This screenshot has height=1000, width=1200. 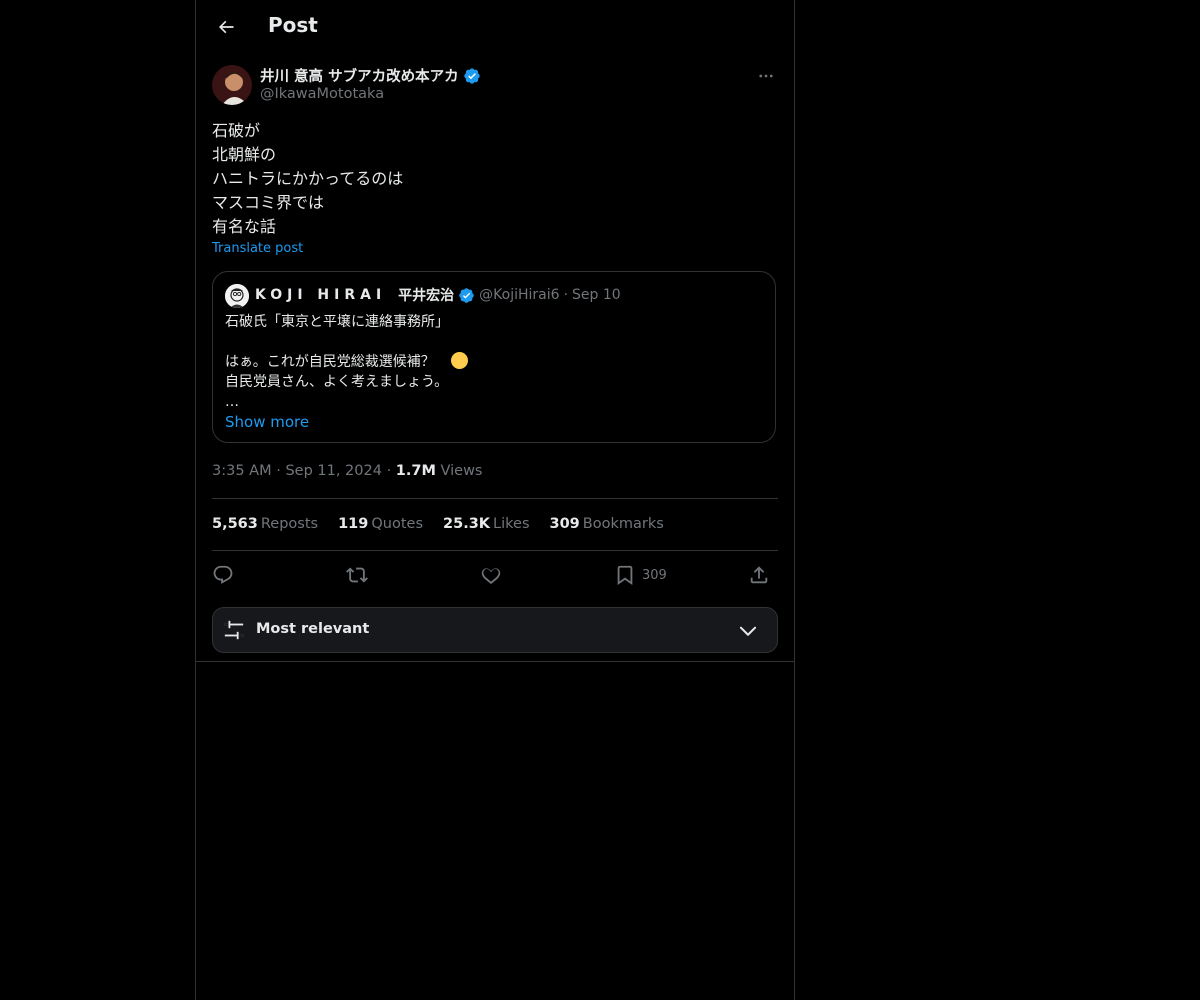 I want to click on stat-count: 309, so click(x=564, y=524).